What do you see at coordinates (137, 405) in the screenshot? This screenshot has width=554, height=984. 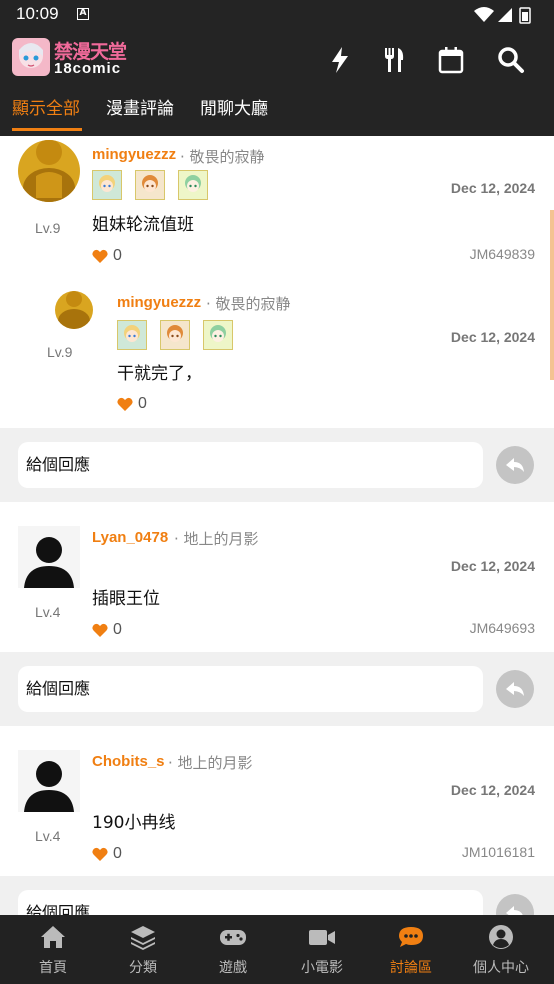 I see `reply-like-button: 0` at bounding box center [137, 405].